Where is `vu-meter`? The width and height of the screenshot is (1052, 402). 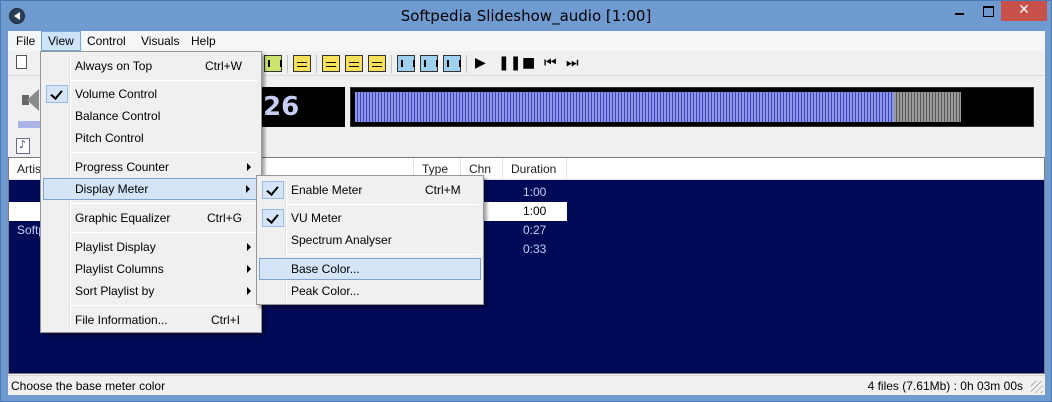 vu-meter is located at coordinates (692, 107).